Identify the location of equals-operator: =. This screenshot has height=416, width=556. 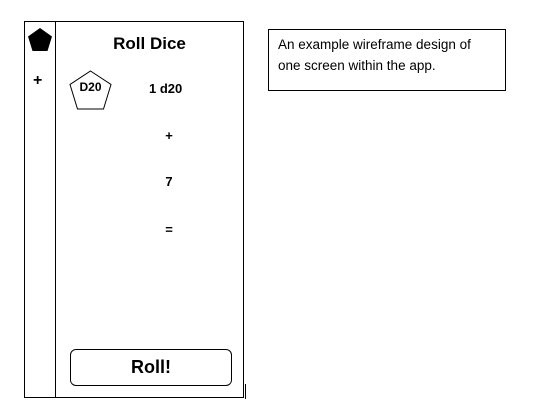
(169, 229).